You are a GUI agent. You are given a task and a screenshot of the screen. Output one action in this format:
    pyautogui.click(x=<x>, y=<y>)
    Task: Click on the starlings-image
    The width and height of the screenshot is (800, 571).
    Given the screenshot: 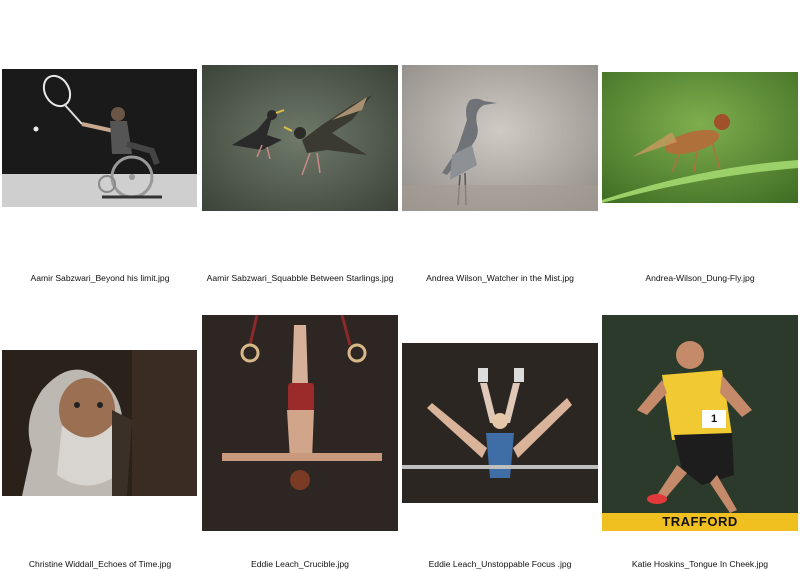 What is the action you would take?
    pyautogui.click(x=300, y=138)
    